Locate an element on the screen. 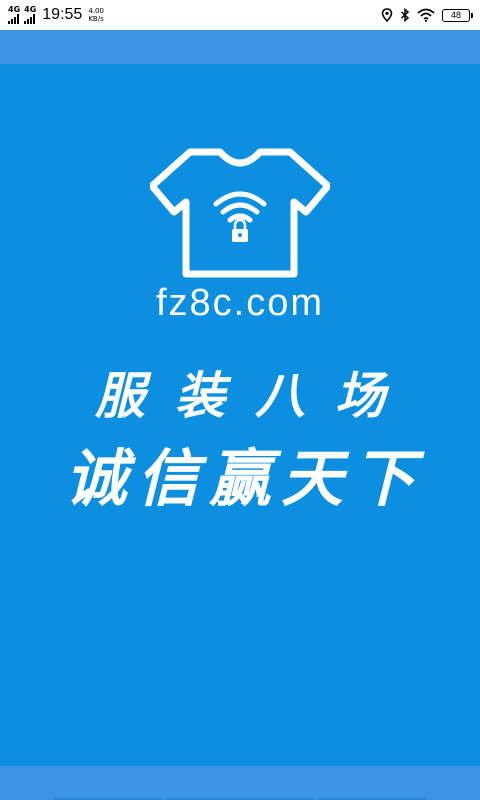  domain-text: fz8c.com is located at coordinates (240, 303).